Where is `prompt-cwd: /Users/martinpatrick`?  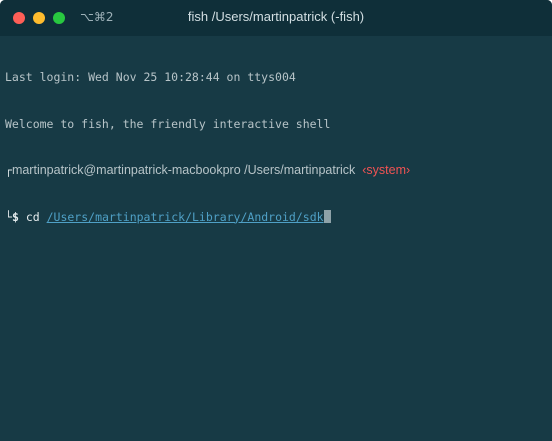
prompt-cwd: /Users/martinpatrick is located at coordinates (300, 170).